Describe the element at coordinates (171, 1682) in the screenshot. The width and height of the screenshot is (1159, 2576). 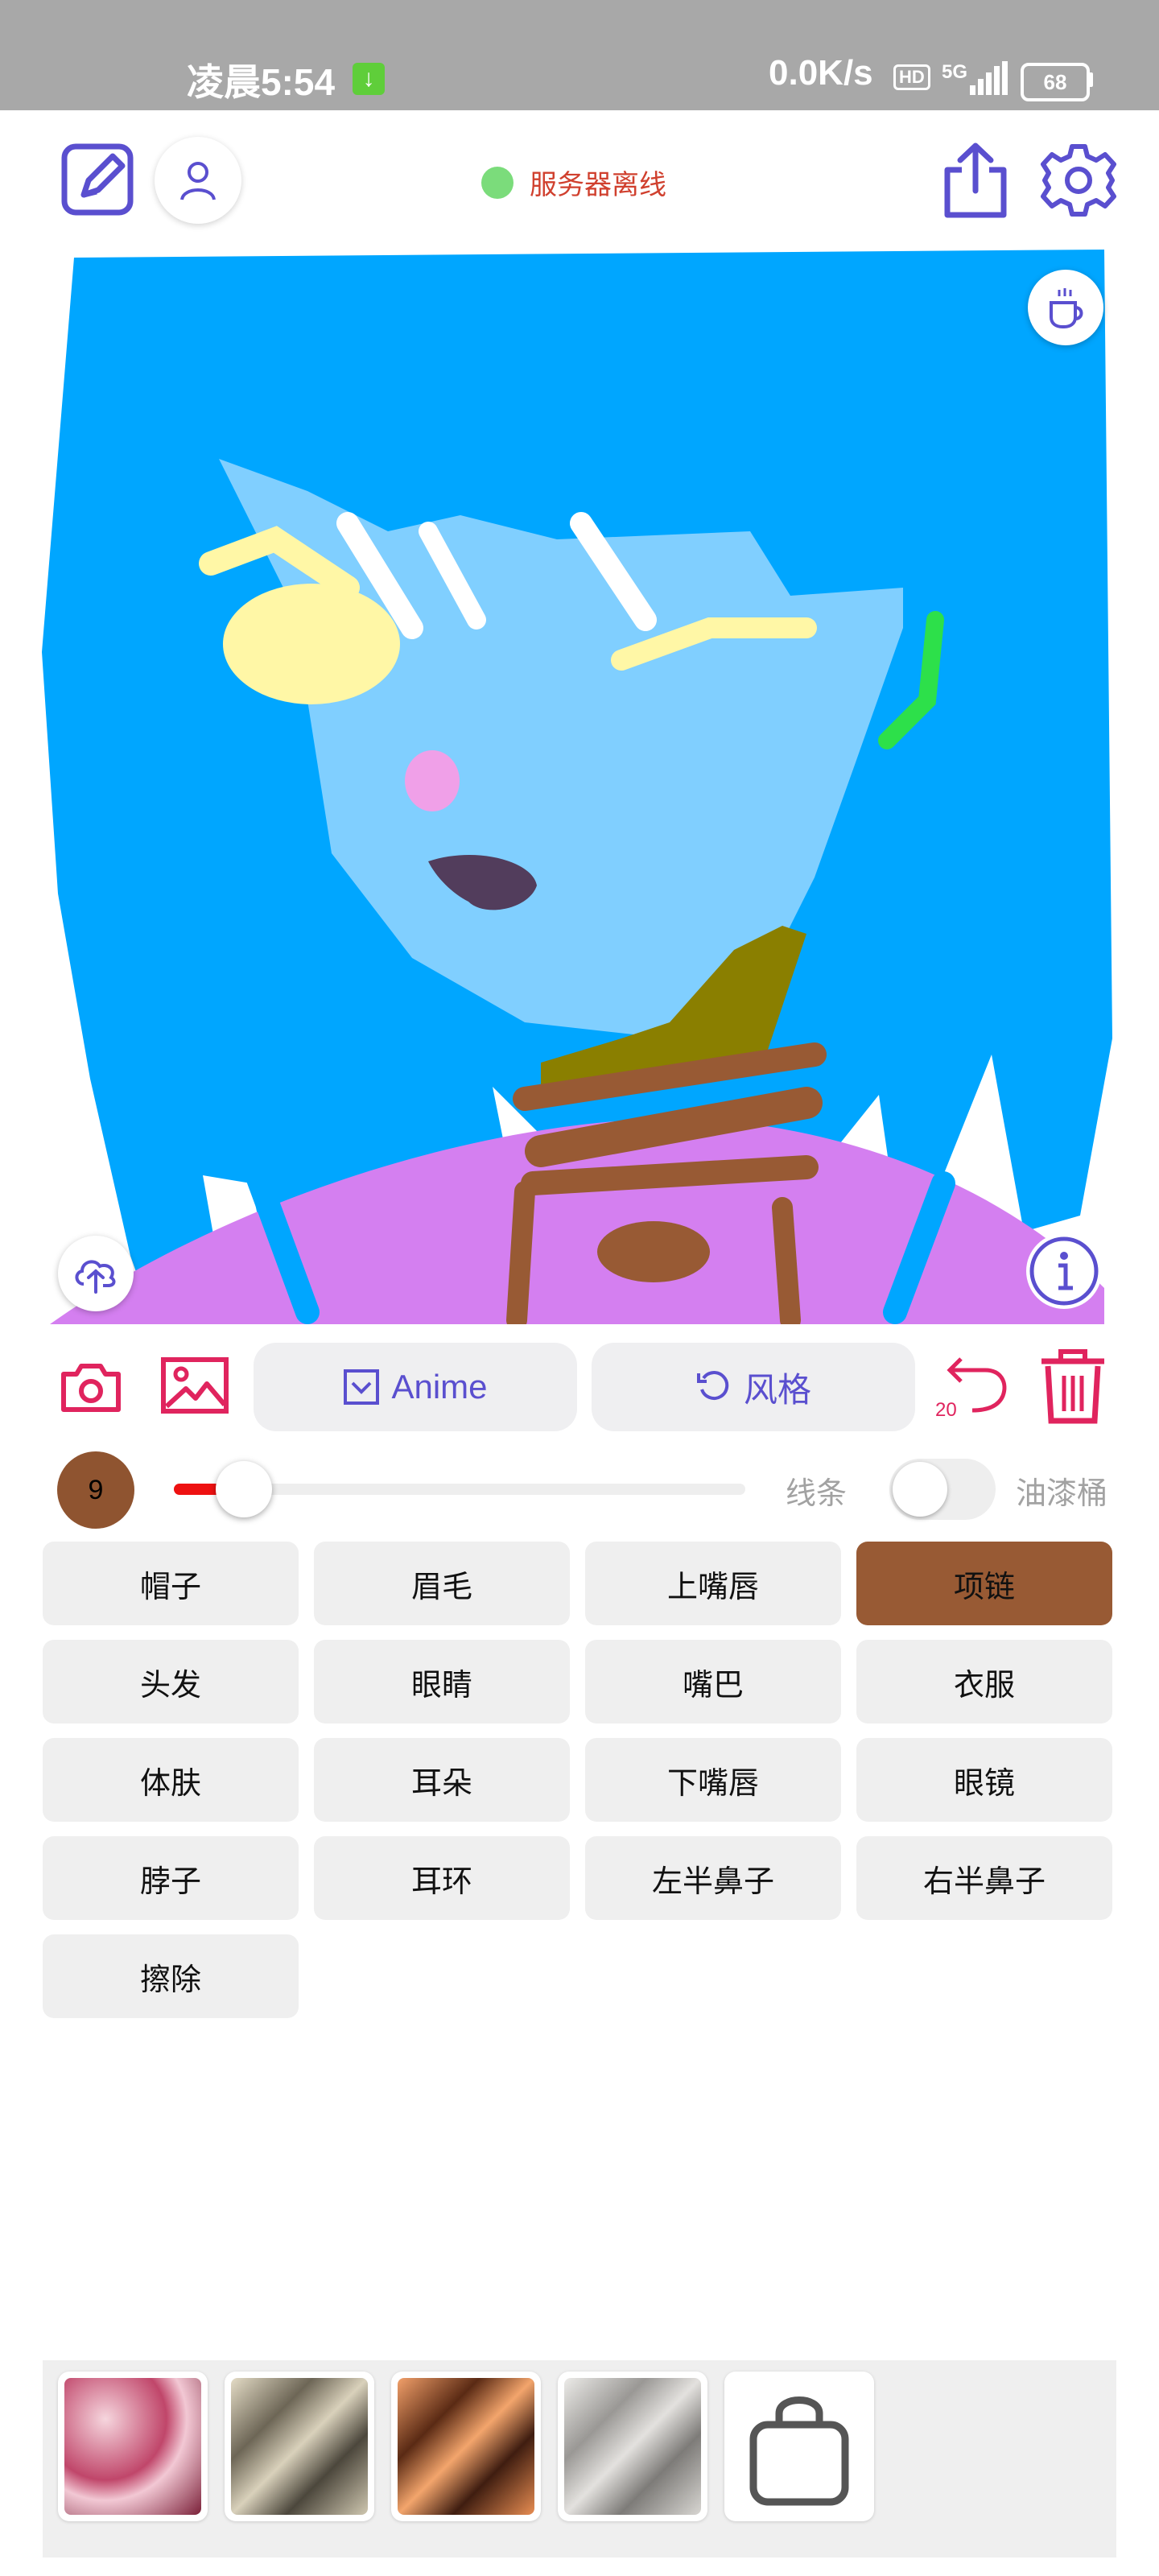
I see `part-button-hair: 头发` at that location.